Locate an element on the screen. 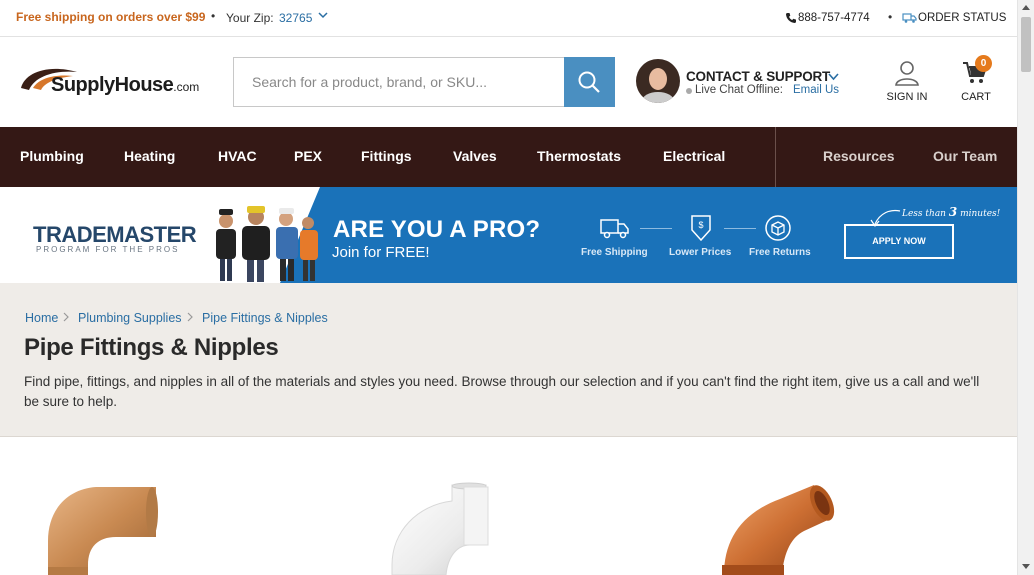 Image resolution: width=1034 pixels, height=575 pixels. email-us-link: Email Us is located at coordinates (816, 90).